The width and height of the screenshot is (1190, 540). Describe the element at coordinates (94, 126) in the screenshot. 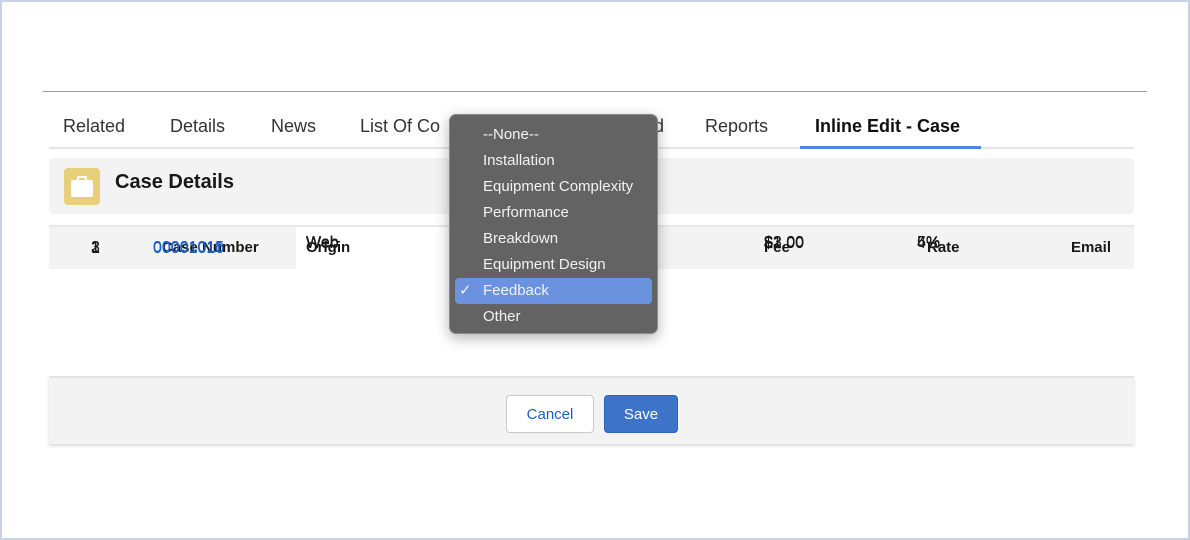

I see `tab-related: Related` at that location.